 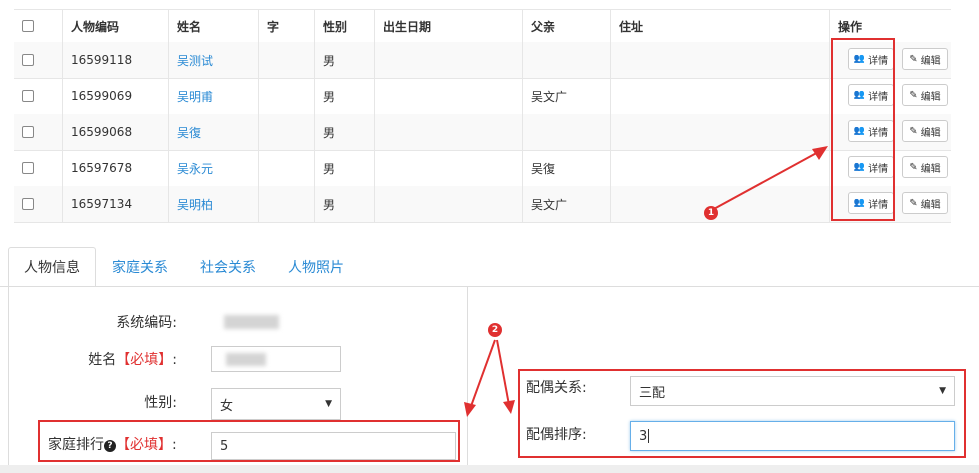 What do you see at coordinates (102, 132) in the screenshot?
I see `cell-text: 16599068` at bounding box center [102, 132].